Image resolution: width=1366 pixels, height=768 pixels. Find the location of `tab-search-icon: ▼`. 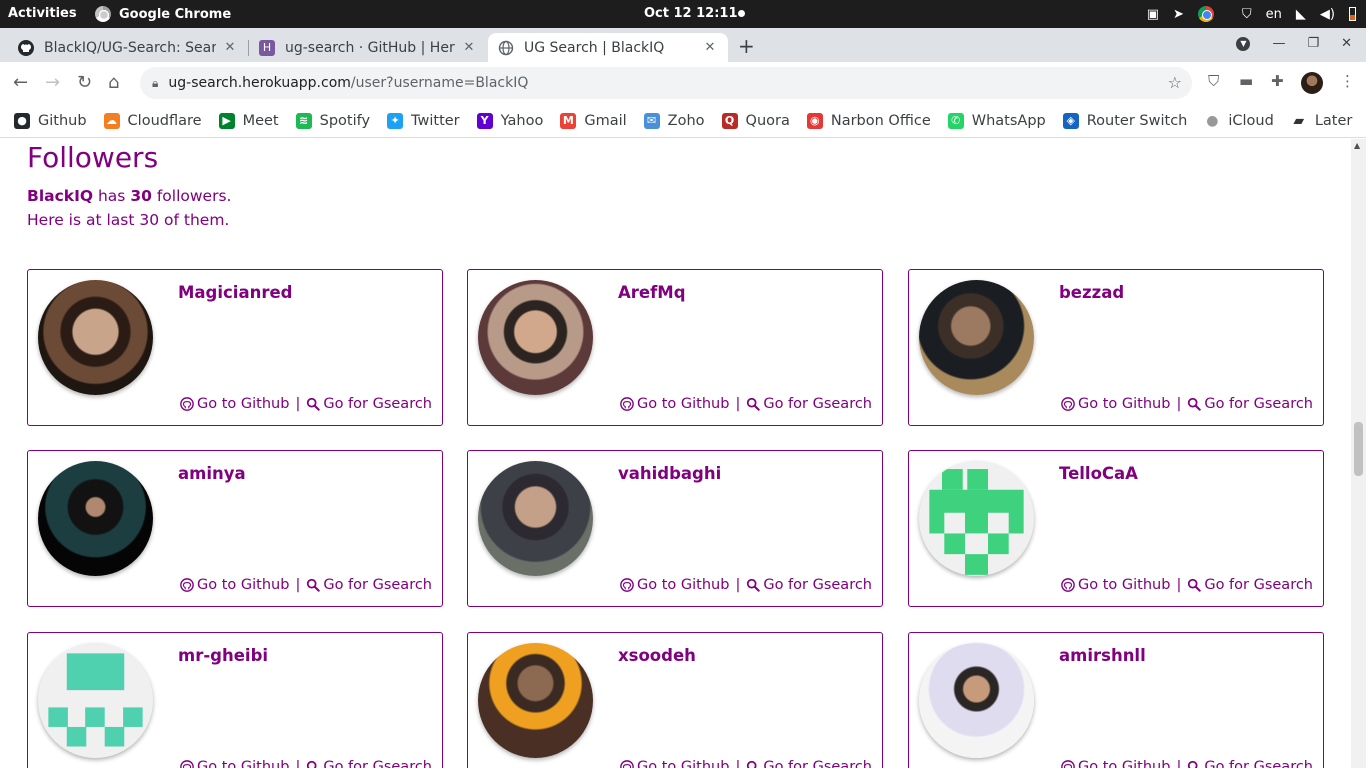

tab-search-icon: ▼ is located at coordinates (1243, 43).